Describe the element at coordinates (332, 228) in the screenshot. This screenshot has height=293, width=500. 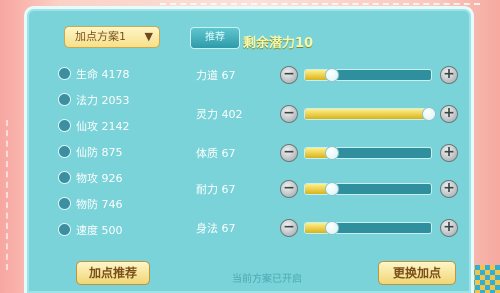
I see `slider-handle-agility` at that location.